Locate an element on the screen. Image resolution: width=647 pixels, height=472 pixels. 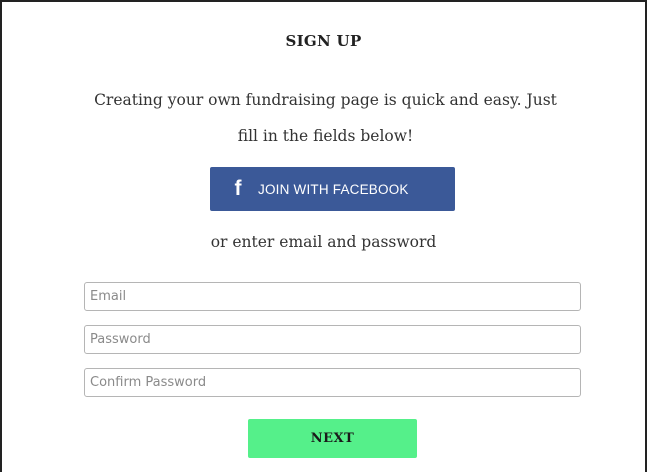
email-field is located at coordinates (332, 296).